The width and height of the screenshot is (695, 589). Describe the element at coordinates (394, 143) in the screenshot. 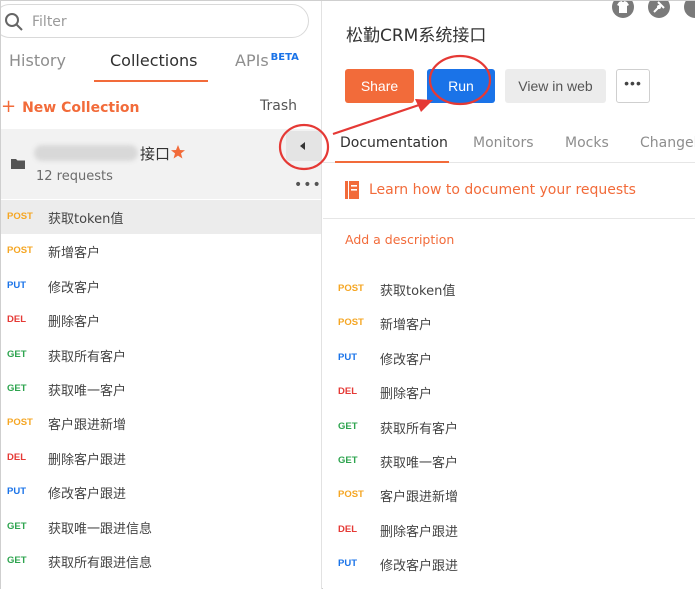

I see `tab-documentation: Documentation` at that location.